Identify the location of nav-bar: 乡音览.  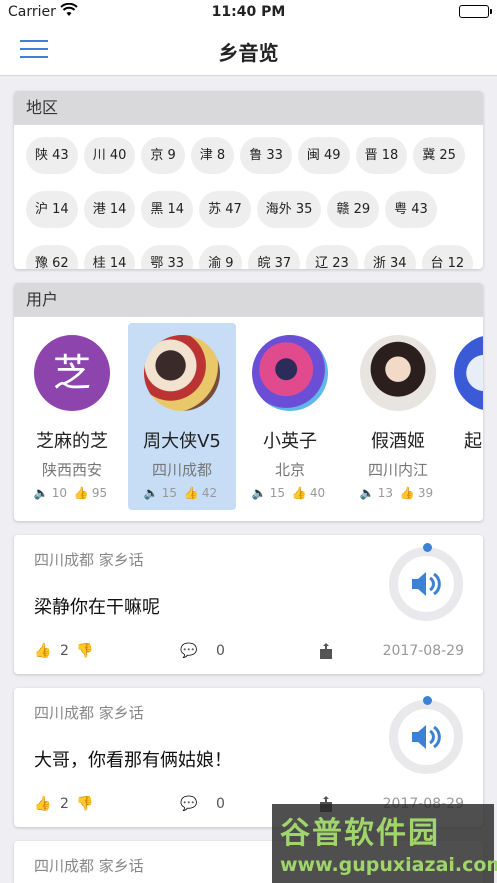
(248, 50).